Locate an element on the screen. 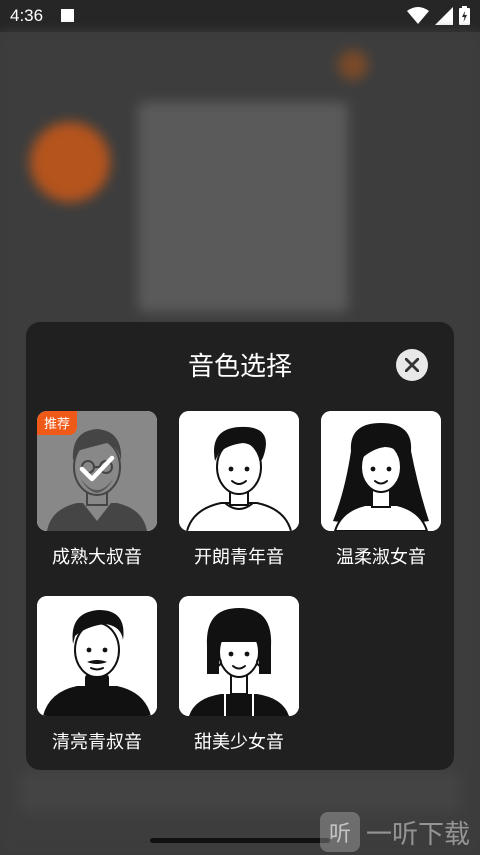 This screenshot has width=480, height=855. avatar: 推荐 is located at coordinates (97, 471).